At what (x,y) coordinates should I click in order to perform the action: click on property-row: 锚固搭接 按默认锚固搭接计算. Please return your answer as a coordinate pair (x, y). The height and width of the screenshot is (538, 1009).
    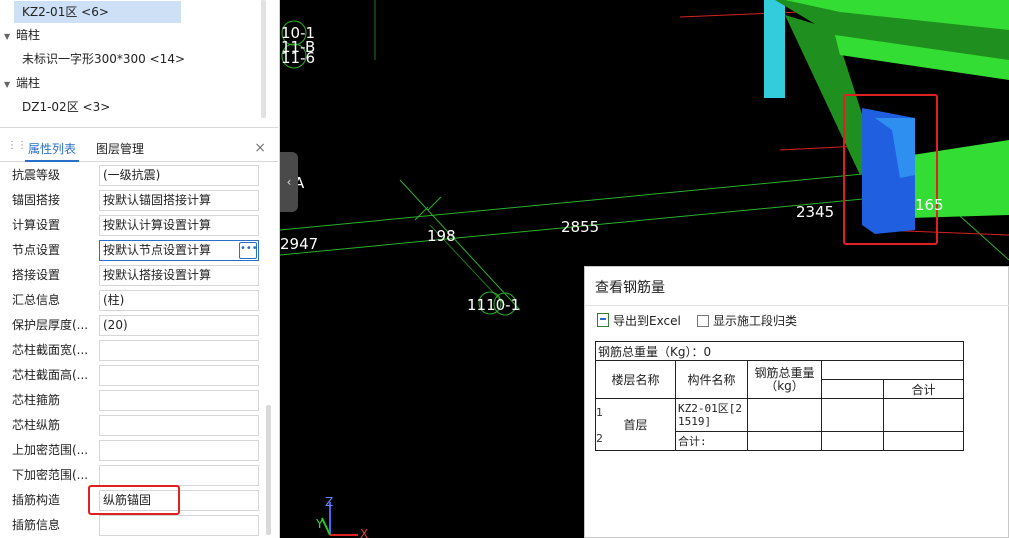
    Looking at the image, I should click on (133, 201).